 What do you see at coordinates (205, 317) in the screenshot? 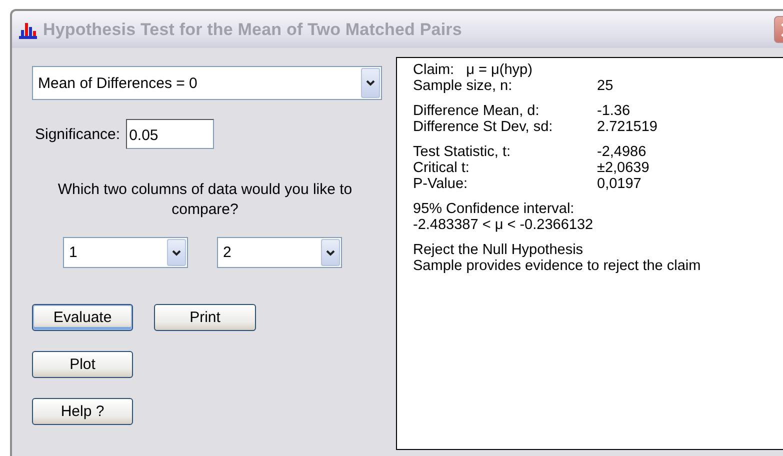
I see `action-button: Print` at bounding box center [205, 317].